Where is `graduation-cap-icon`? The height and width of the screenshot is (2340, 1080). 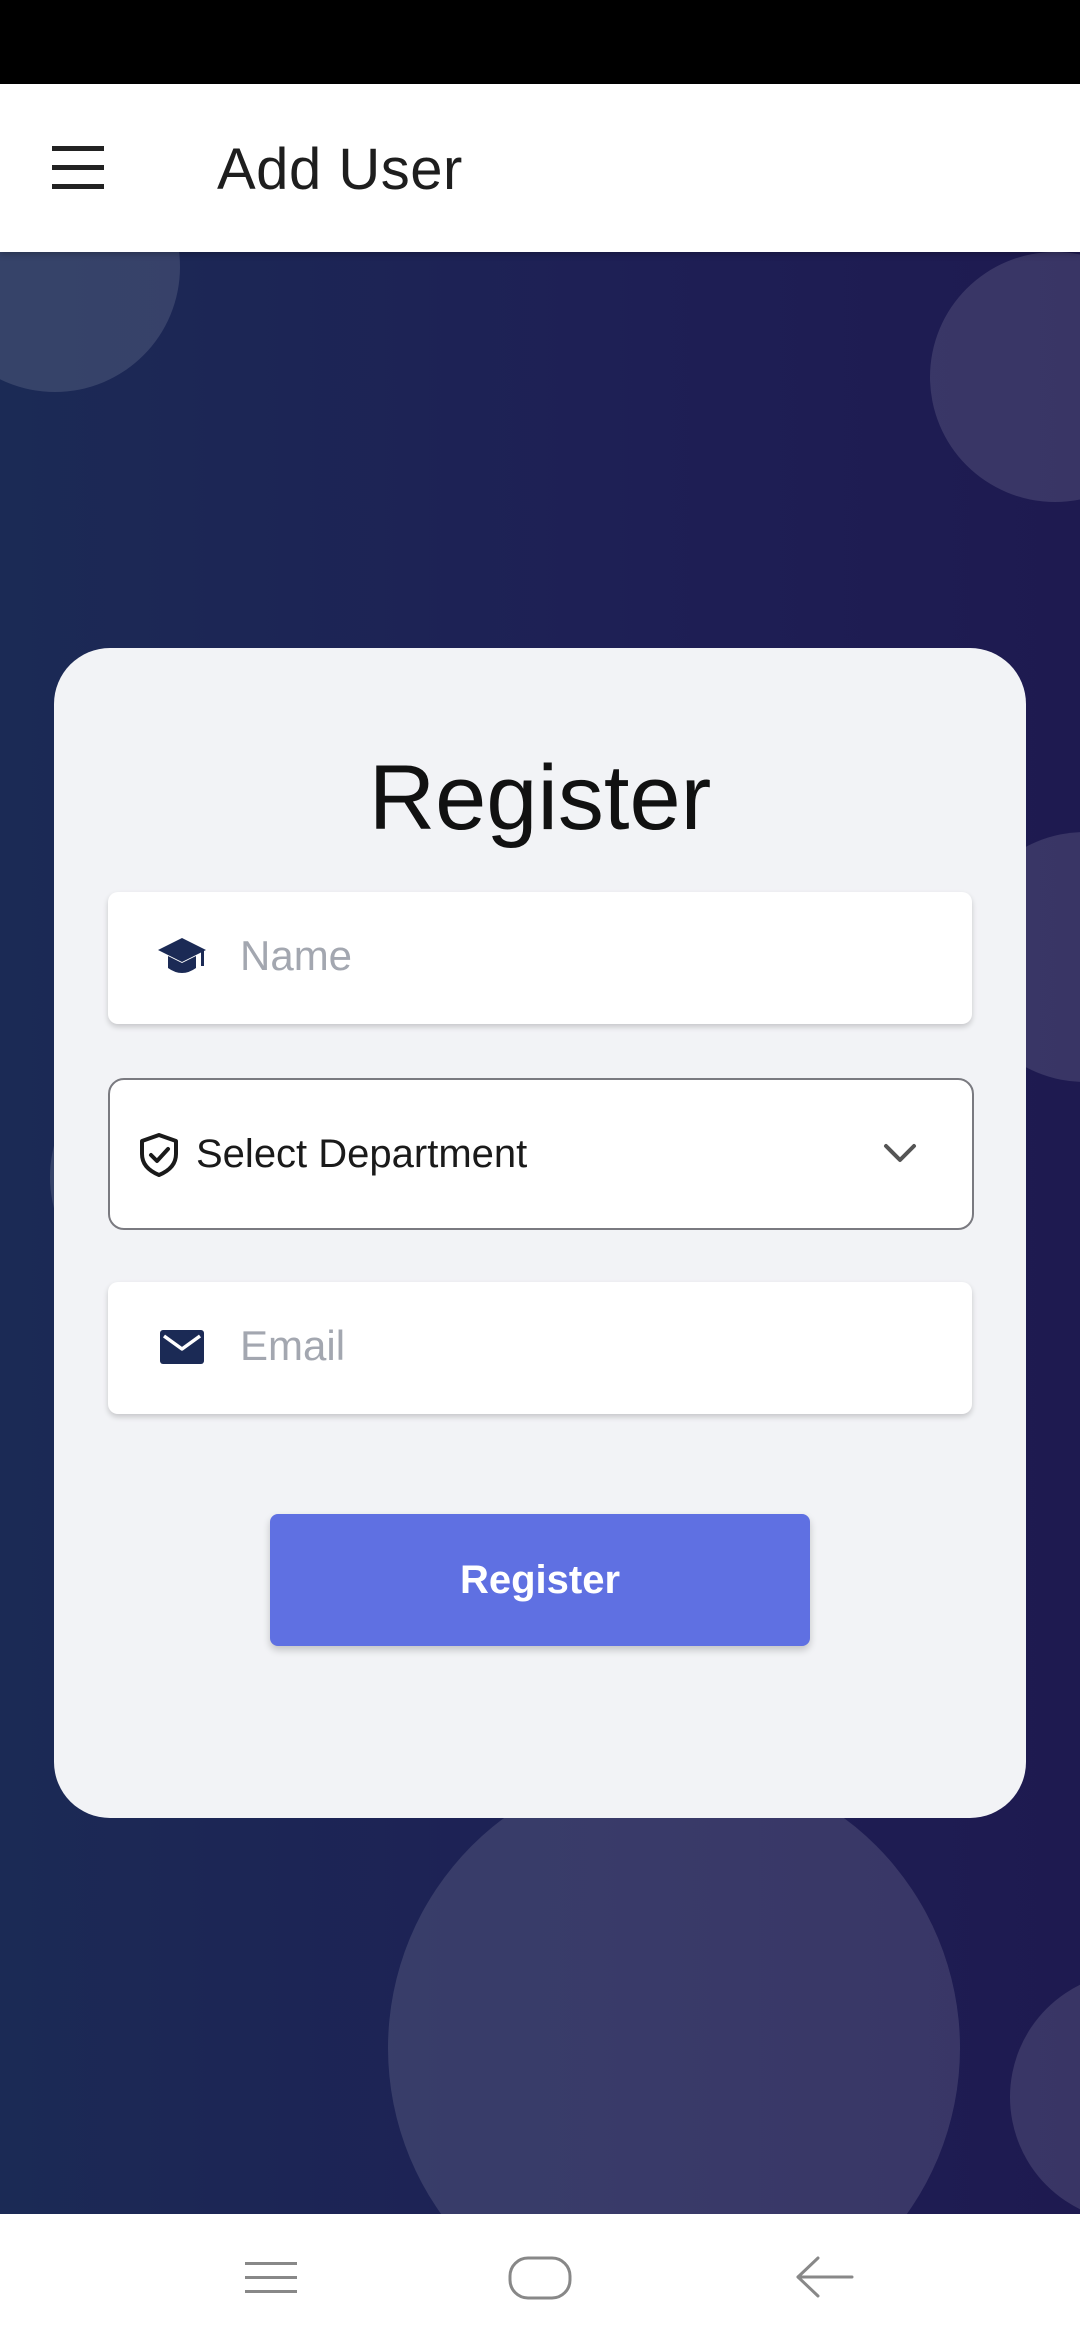 graduation-cap-icon is located at coordinates (182, 958).